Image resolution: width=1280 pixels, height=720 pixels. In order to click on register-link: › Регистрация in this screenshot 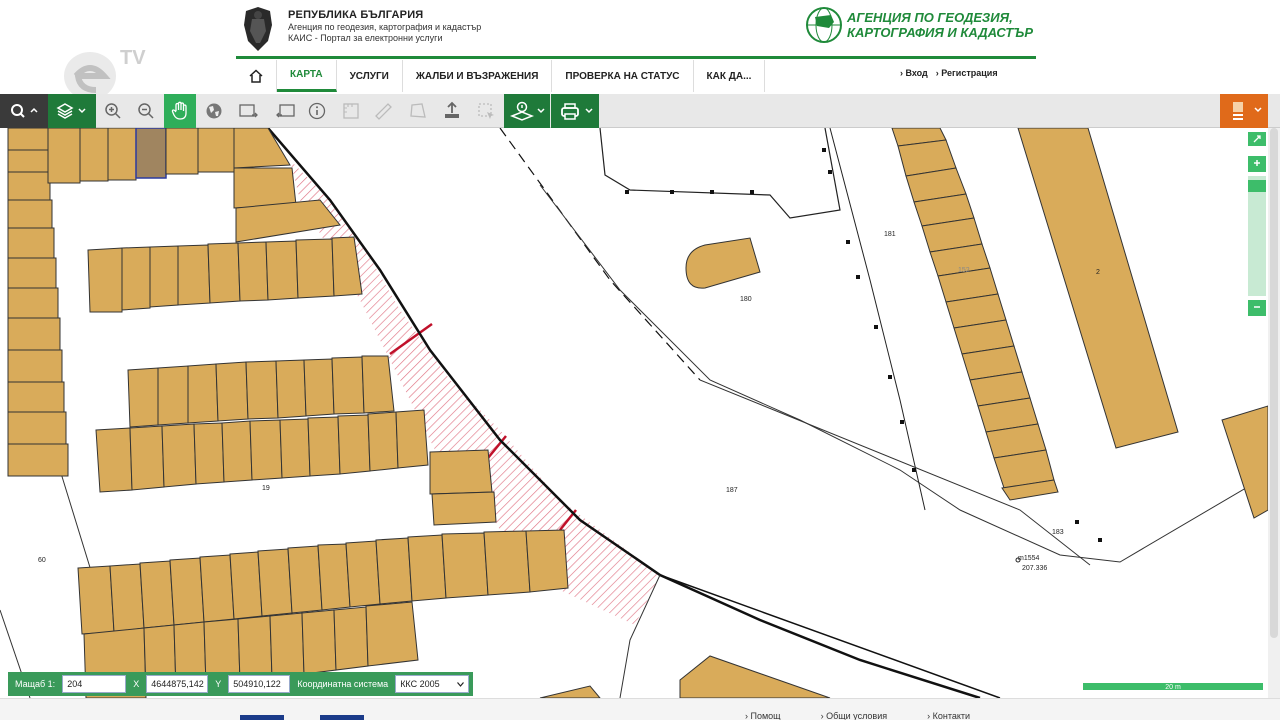, I will do `click(967, 73)`.